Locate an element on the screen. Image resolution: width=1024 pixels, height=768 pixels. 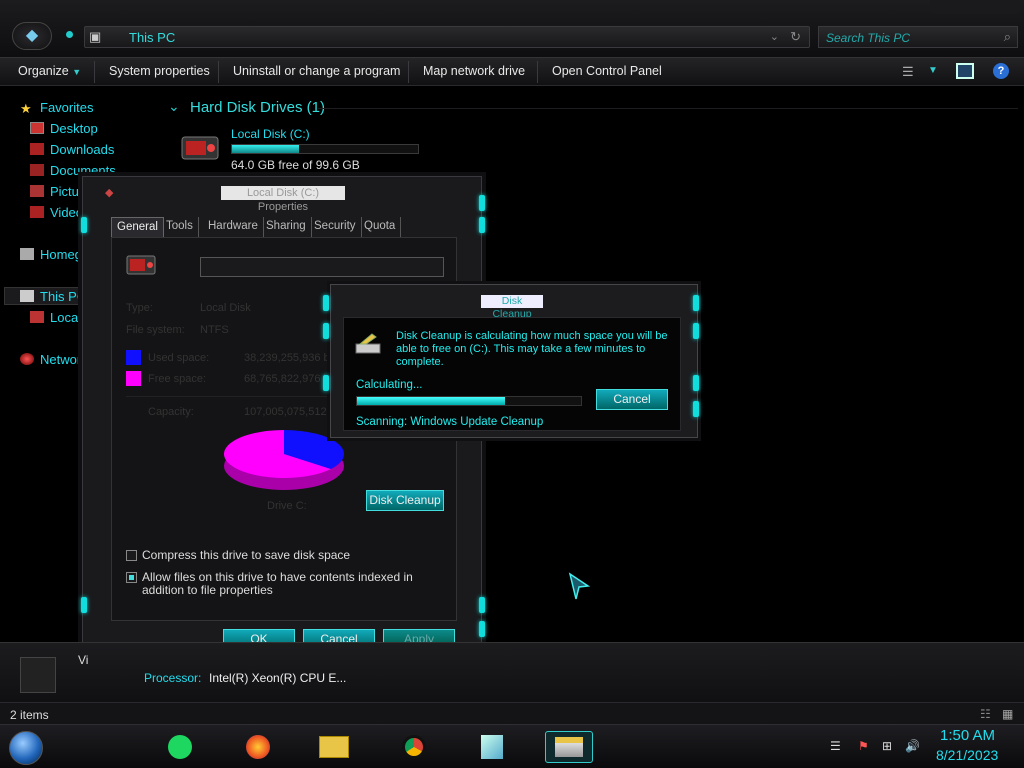
recent-pages-dot is located at coordinates (69, 34).